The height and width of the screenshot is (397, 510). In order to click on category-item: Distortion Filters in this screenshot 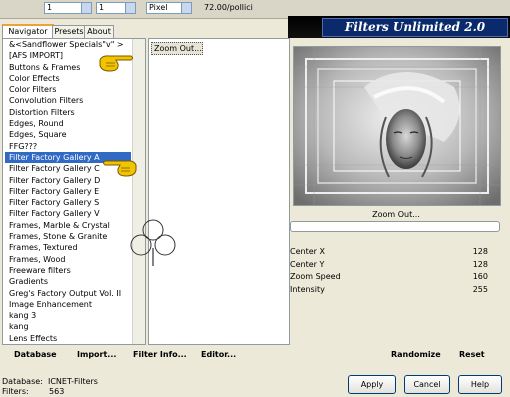, I will do `click(68, 112)`.